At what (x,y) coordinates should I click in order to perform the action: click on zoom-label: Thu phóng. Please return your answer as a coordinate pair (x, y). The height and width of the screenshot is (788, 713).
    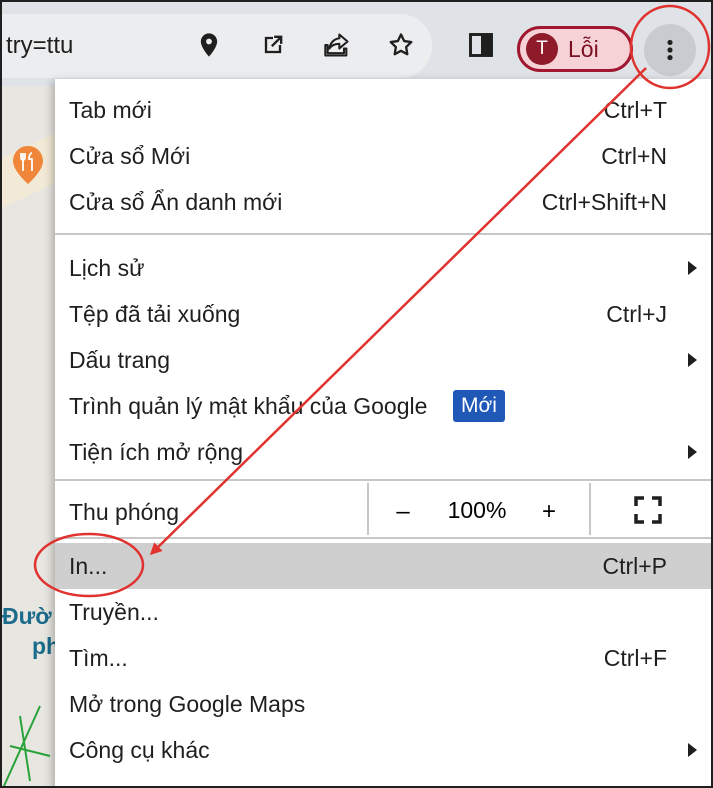
    Looking at the image, I should click on (124, 512).